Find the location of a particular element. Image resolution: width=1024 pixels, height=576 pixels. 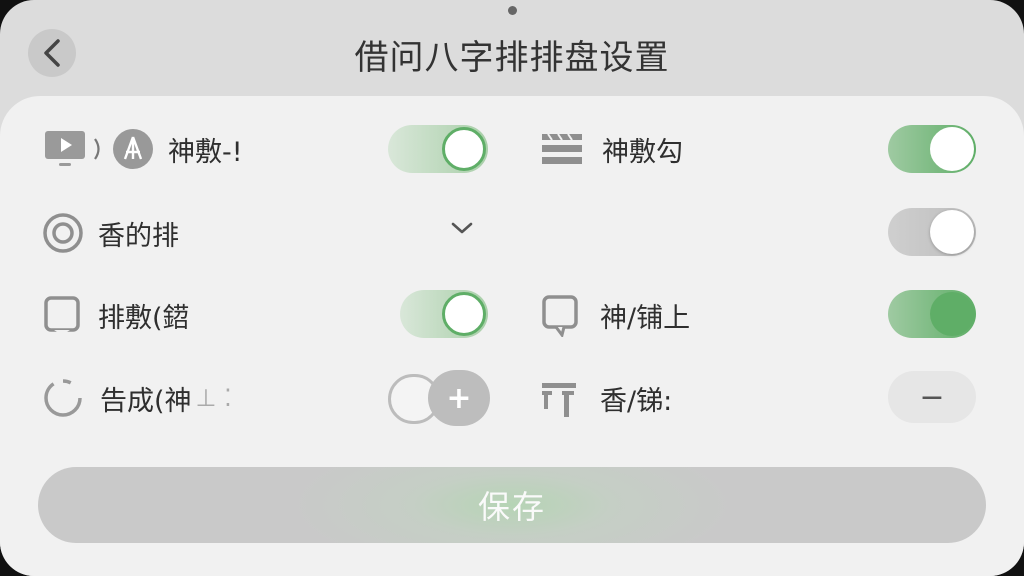

setting-row-2-left: 香的排 is located at coordinates (110, 233).